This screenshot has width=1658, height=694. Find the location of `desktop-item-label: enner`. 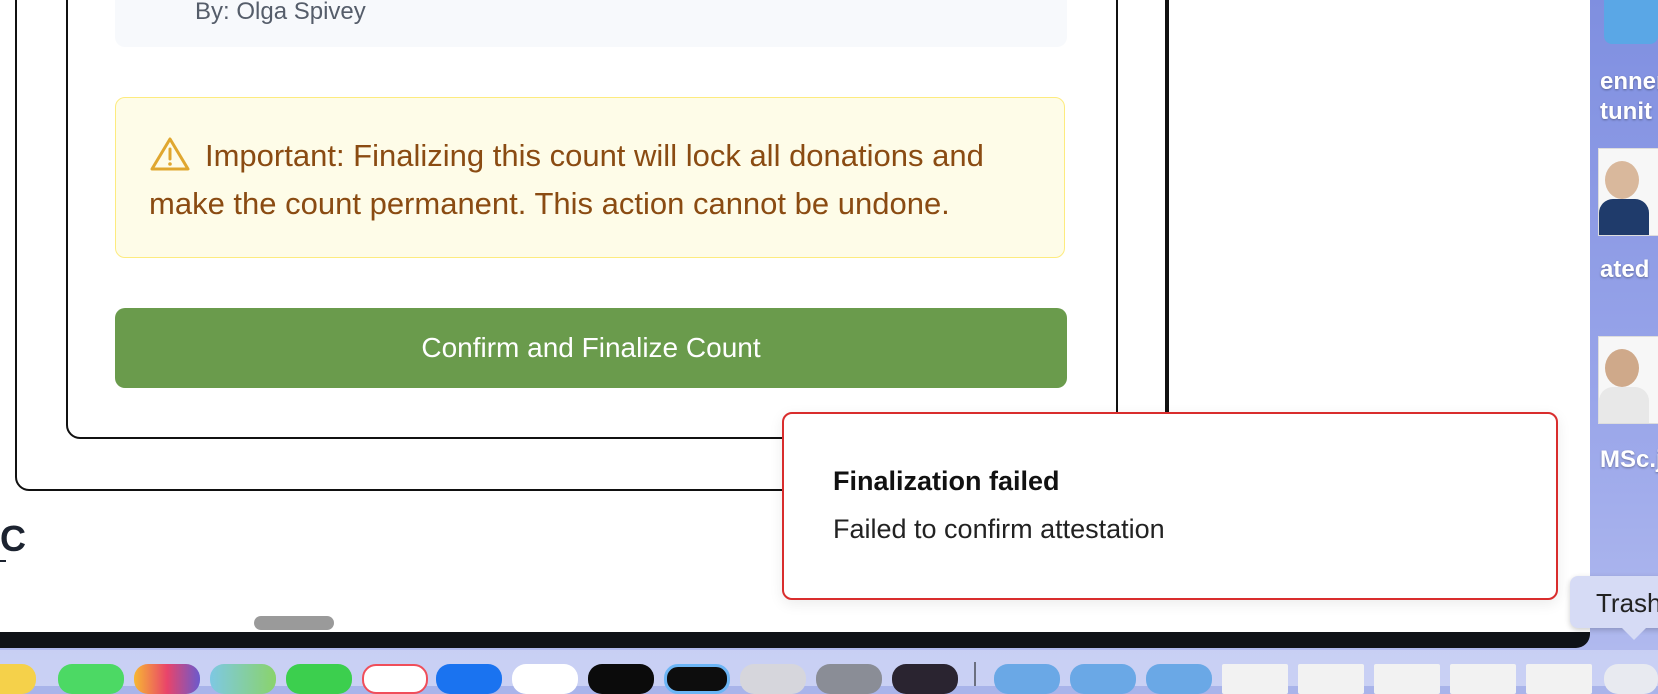

desktop-item-label: enner is located at coordinates (1629, 82).